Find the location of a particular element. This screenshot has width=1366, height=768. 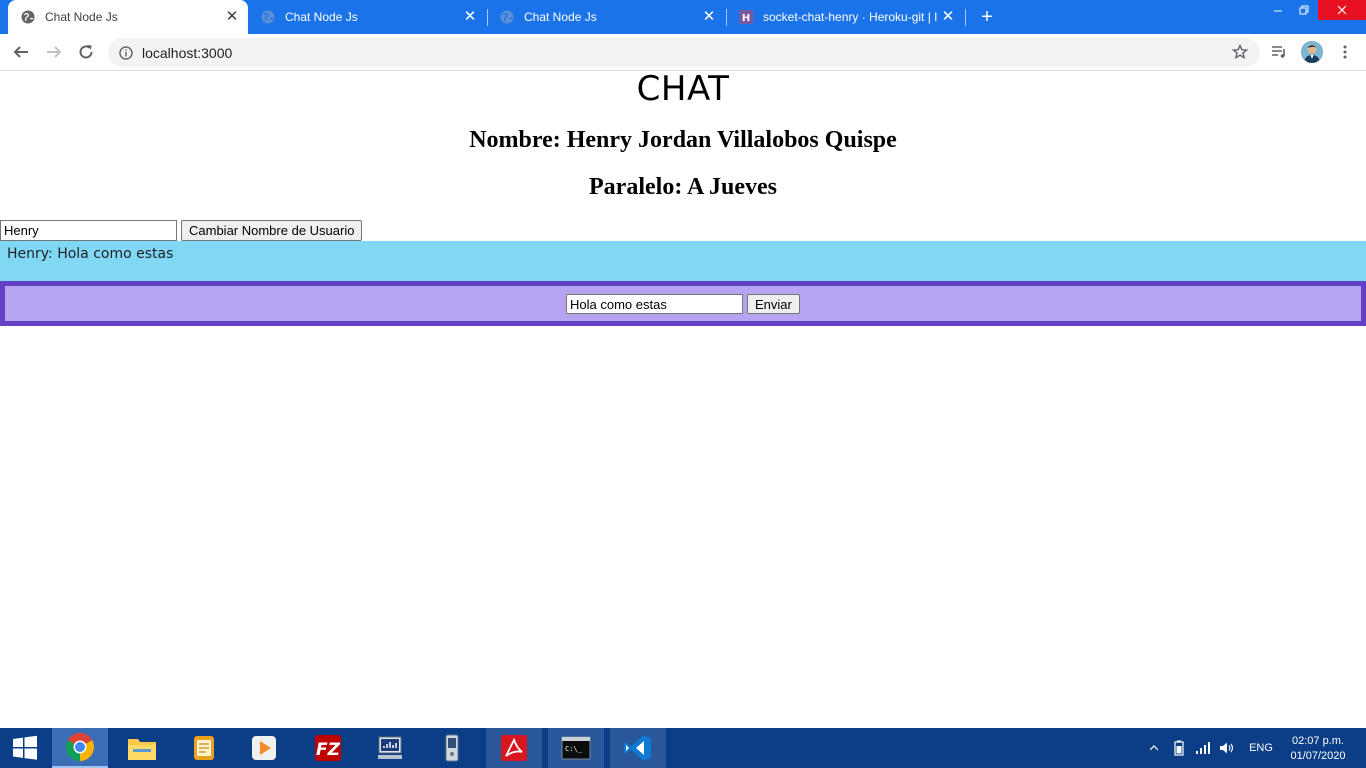

network-monitor-icon is located at coordinates (390, 747).